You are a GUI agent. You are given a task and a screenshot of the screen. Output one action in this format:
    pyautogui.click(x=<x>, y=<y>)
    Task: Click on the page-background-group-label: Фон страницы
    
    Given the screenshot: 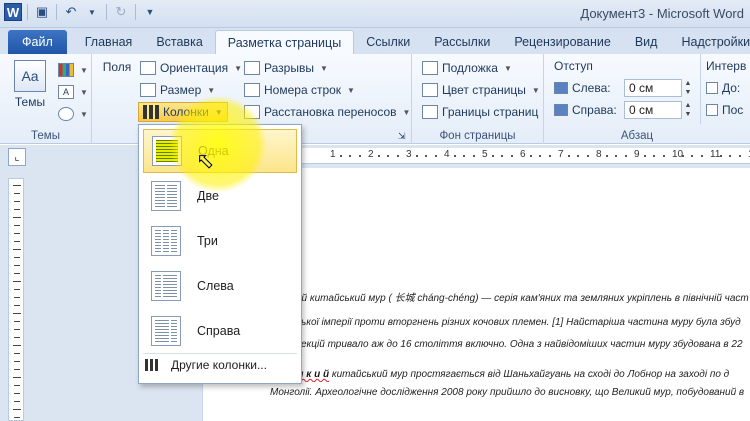 What is the action you would take?
    pyautogui.click(x=477, y=136)
    